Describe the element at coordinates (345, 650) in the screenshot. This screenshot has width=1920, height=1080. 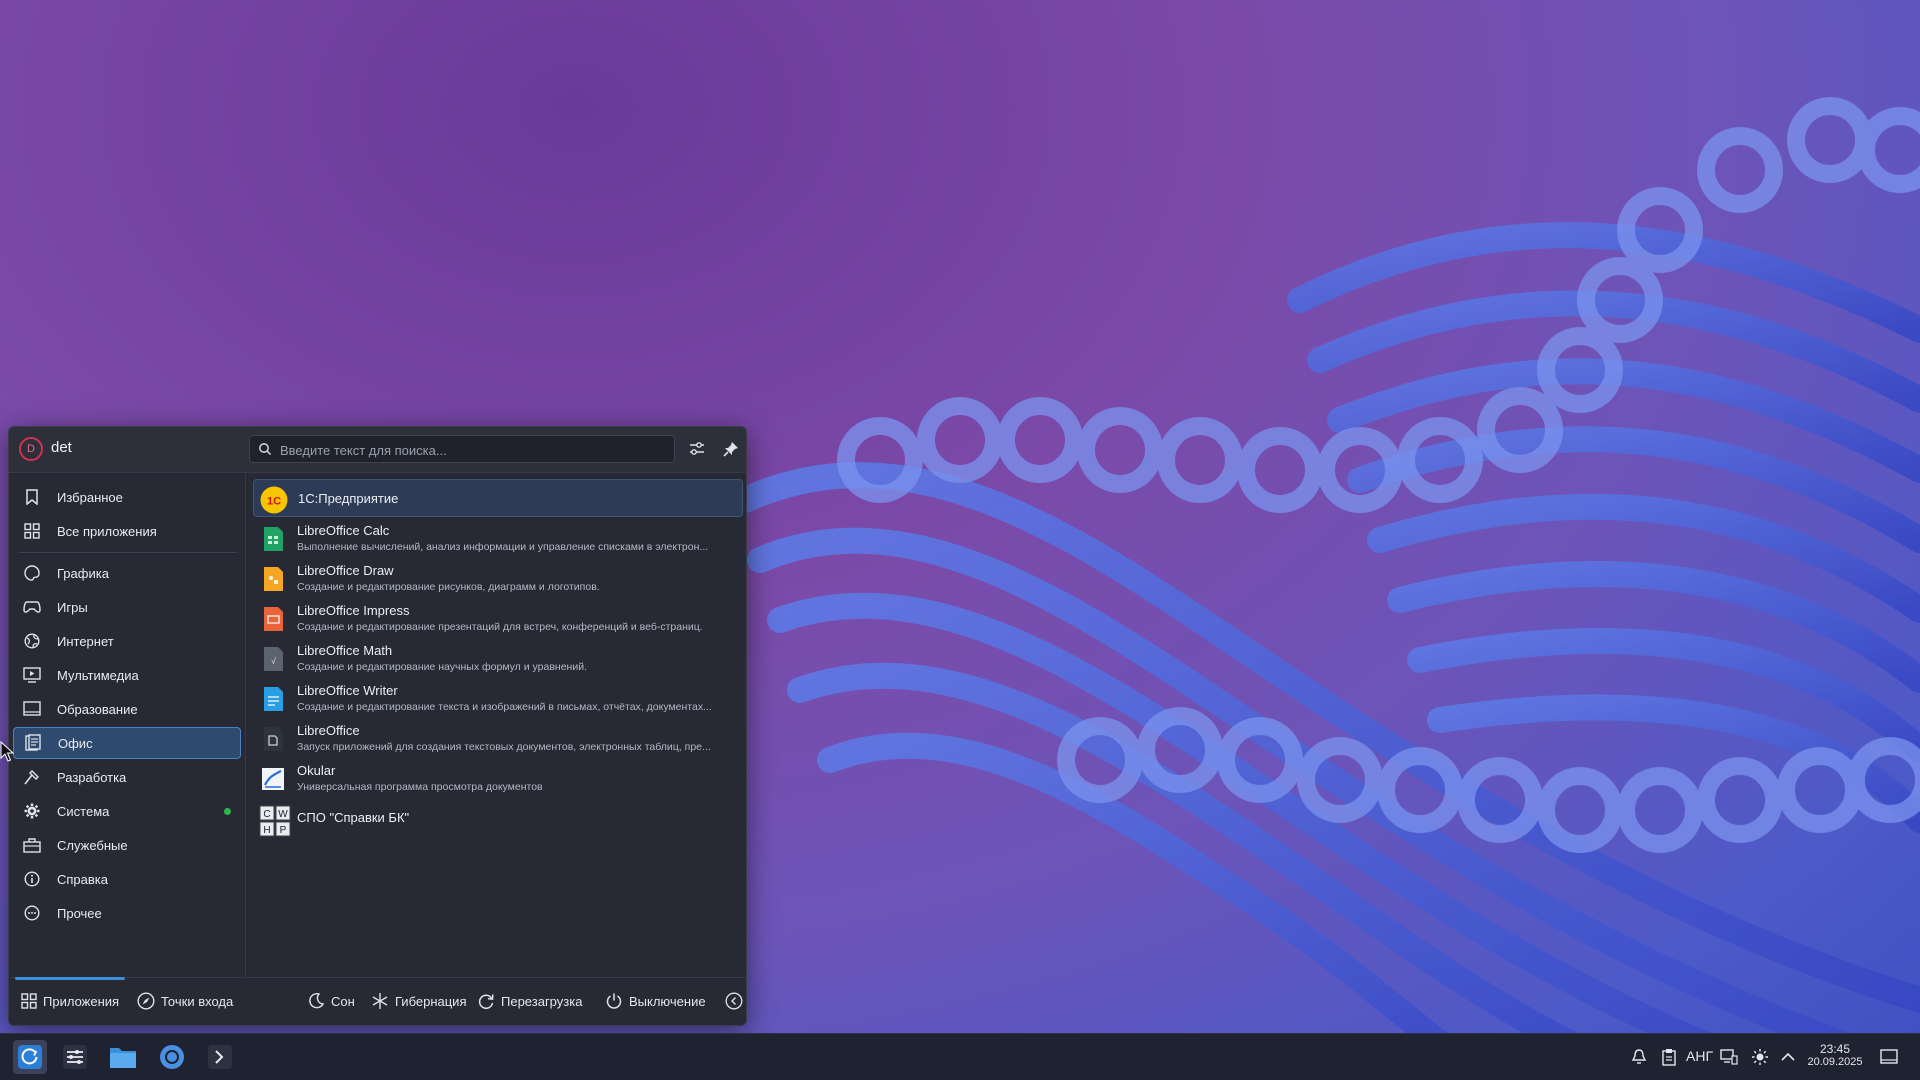
I see `app-name: LibreOffice Math` at that location.